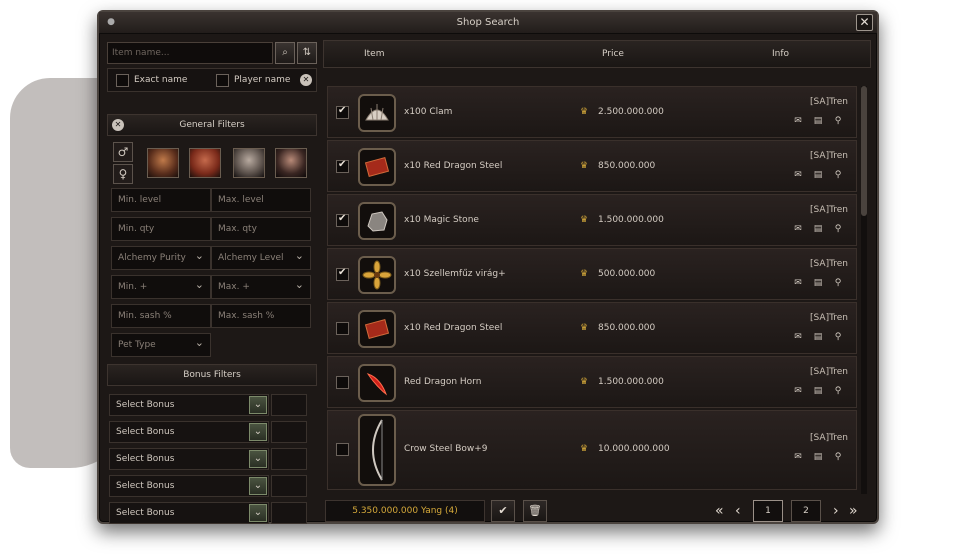  What do you see at coordinates (161, 316) in the screenshot?
I see `min-sash-field: Min. sash %` at bounding box center [161, 316].